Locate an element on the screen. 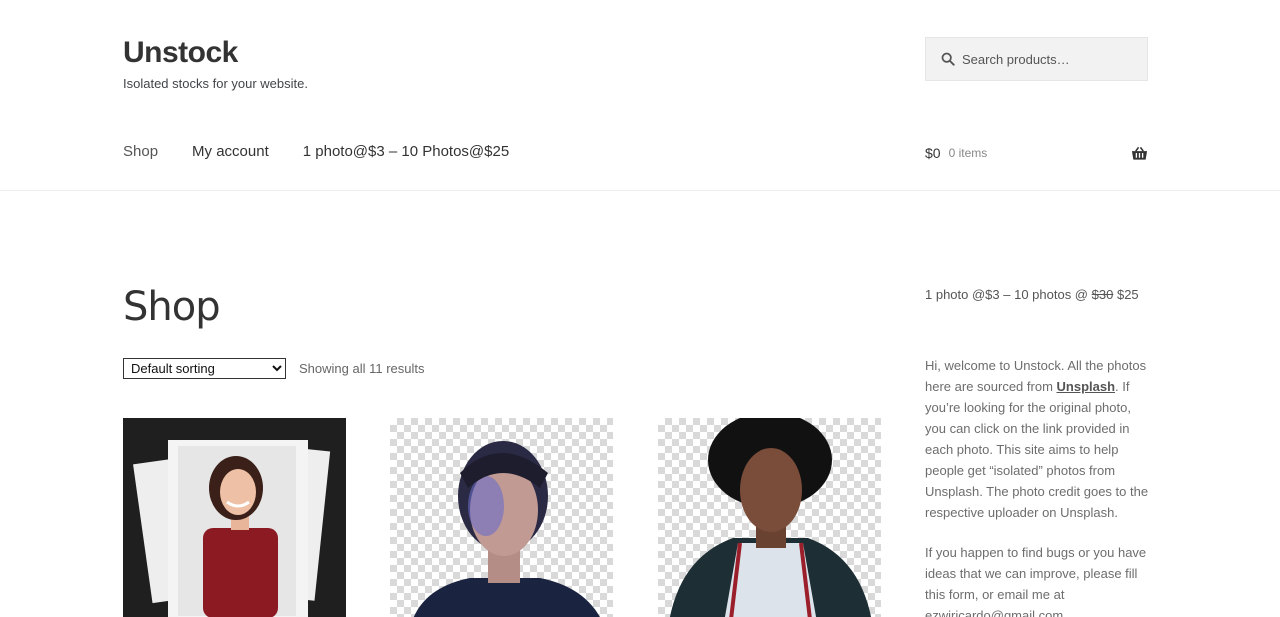 The image size is (1280, 617). page-title: Shop is located at coordinates (172, 307).